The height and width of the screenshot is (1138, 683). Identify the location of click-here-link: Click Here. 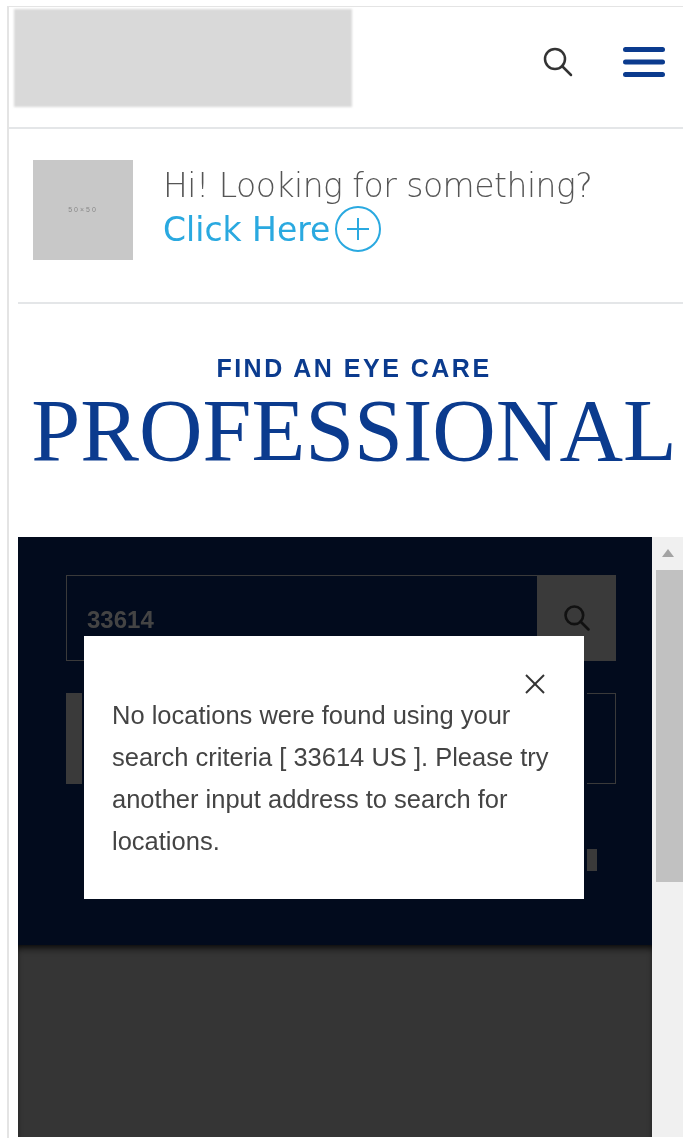
(378, 229).